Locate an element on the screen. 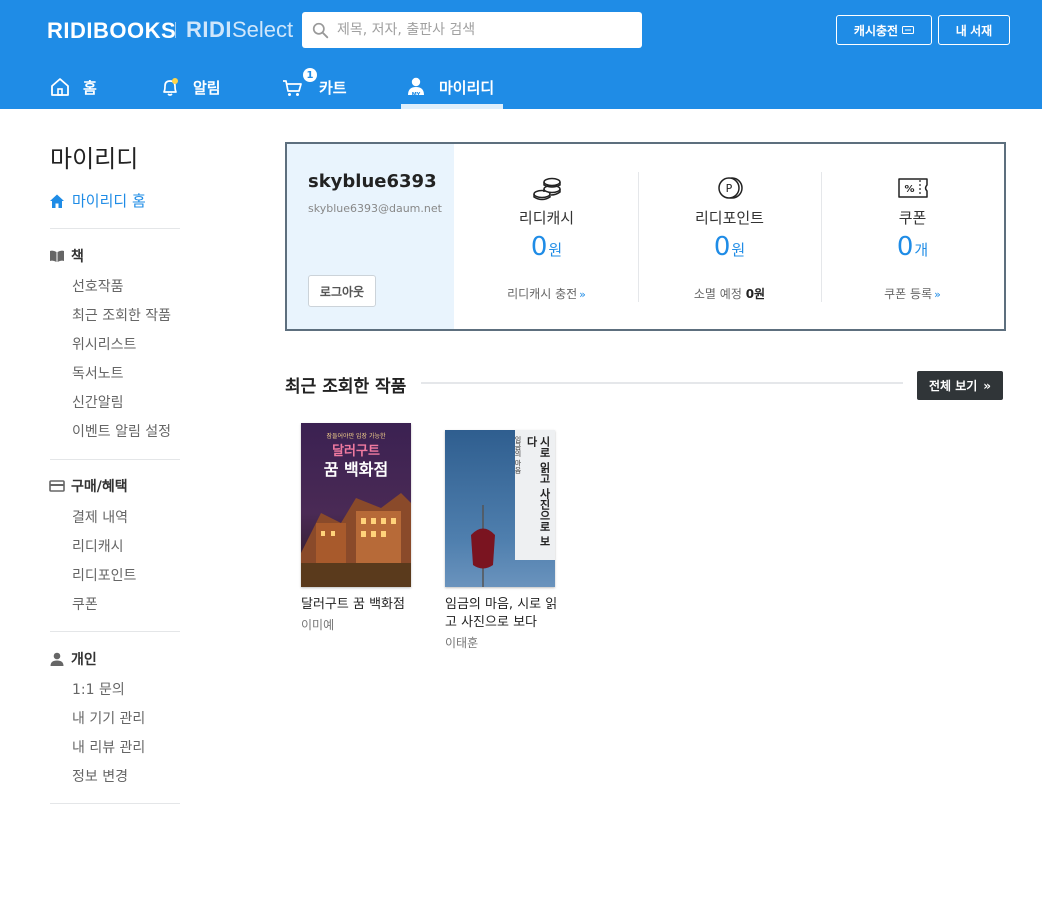  book-author: 이태훈 is located at coordinates (510, 642).